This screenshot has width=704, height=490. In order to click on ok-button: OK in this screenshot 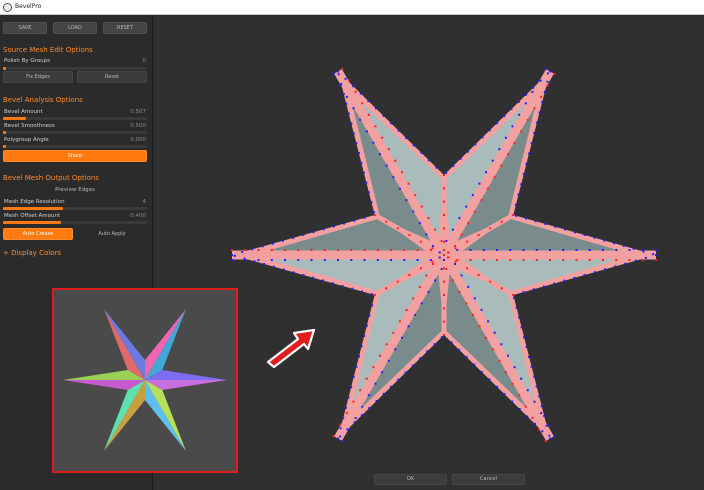, I will do `click(410, 479)`.